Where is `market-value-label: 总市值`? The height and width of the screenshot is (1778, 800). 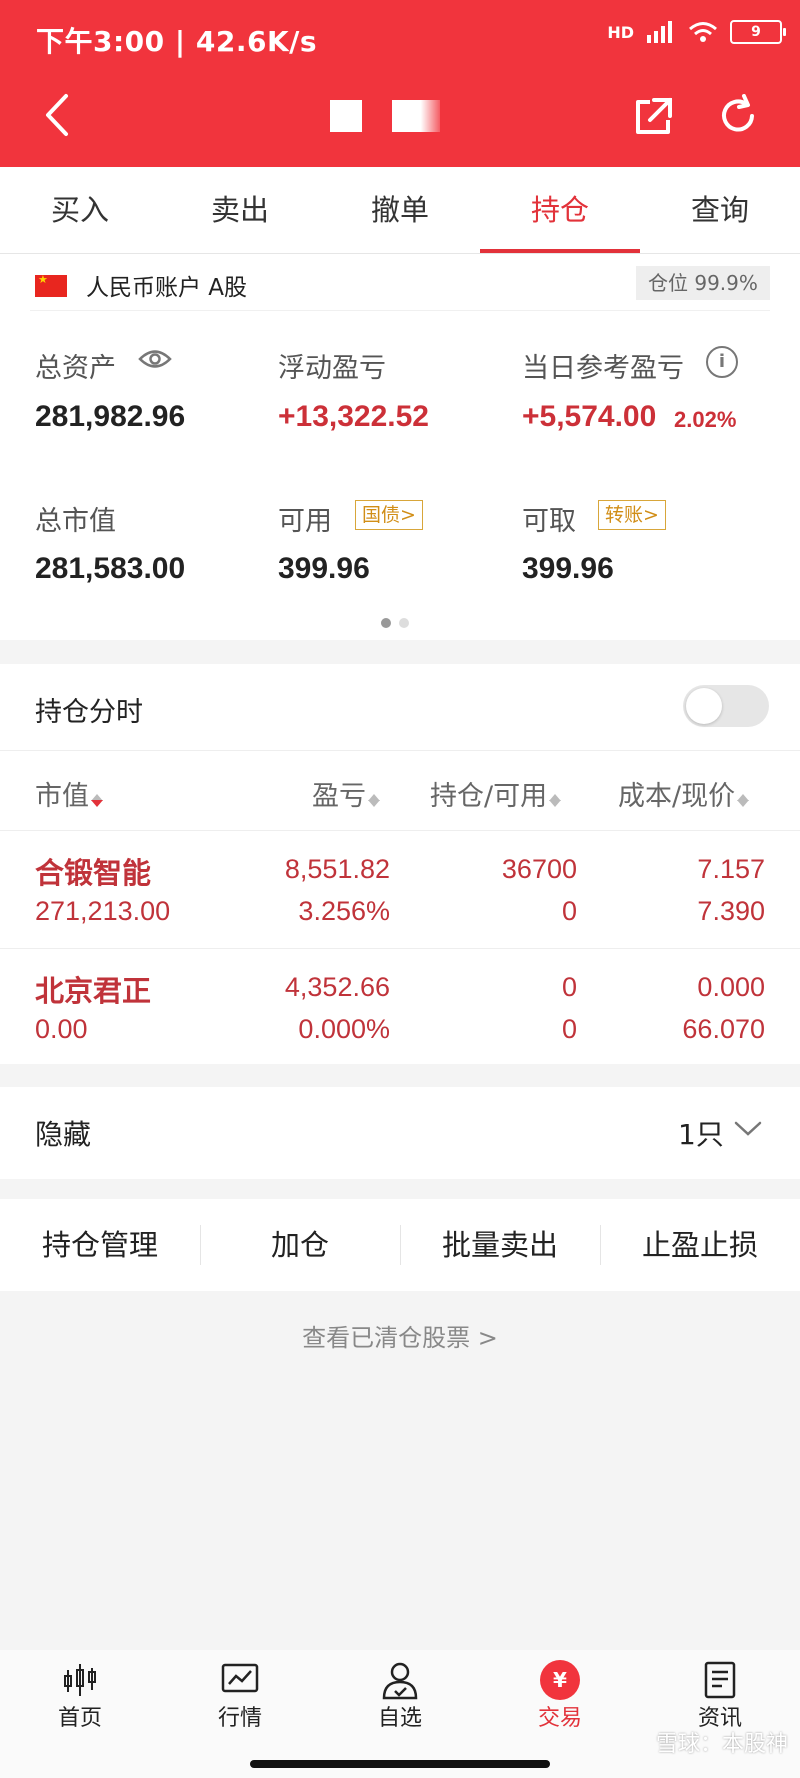
market-value-label: 总市值 is located at coordinates (75, 521).